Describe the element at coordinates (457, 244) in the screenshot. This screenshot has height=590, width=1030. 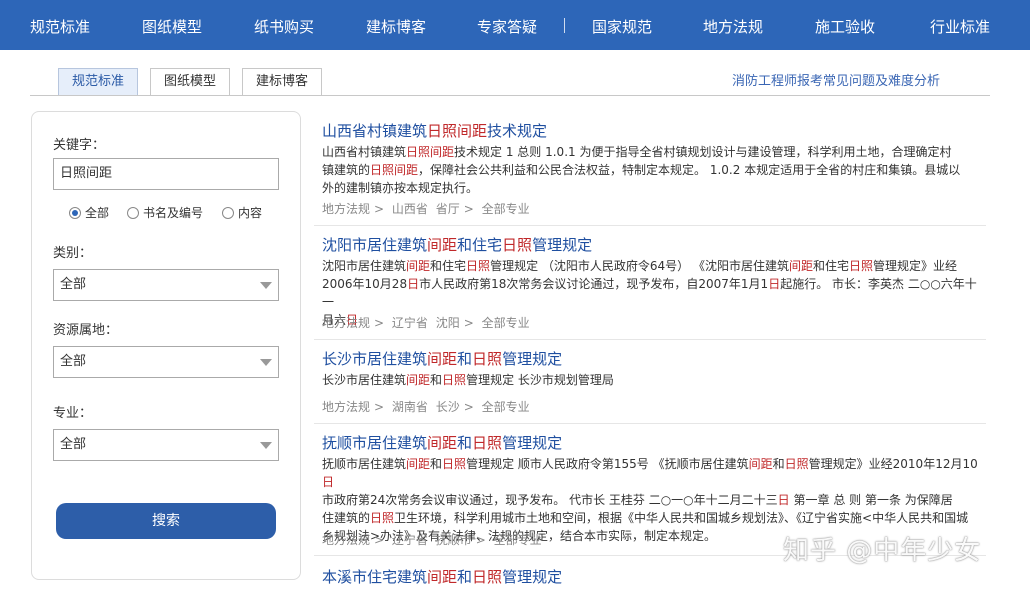
I see `result-title: 沈阳市居住建筑间距和住宅日照管理规定` at that location.